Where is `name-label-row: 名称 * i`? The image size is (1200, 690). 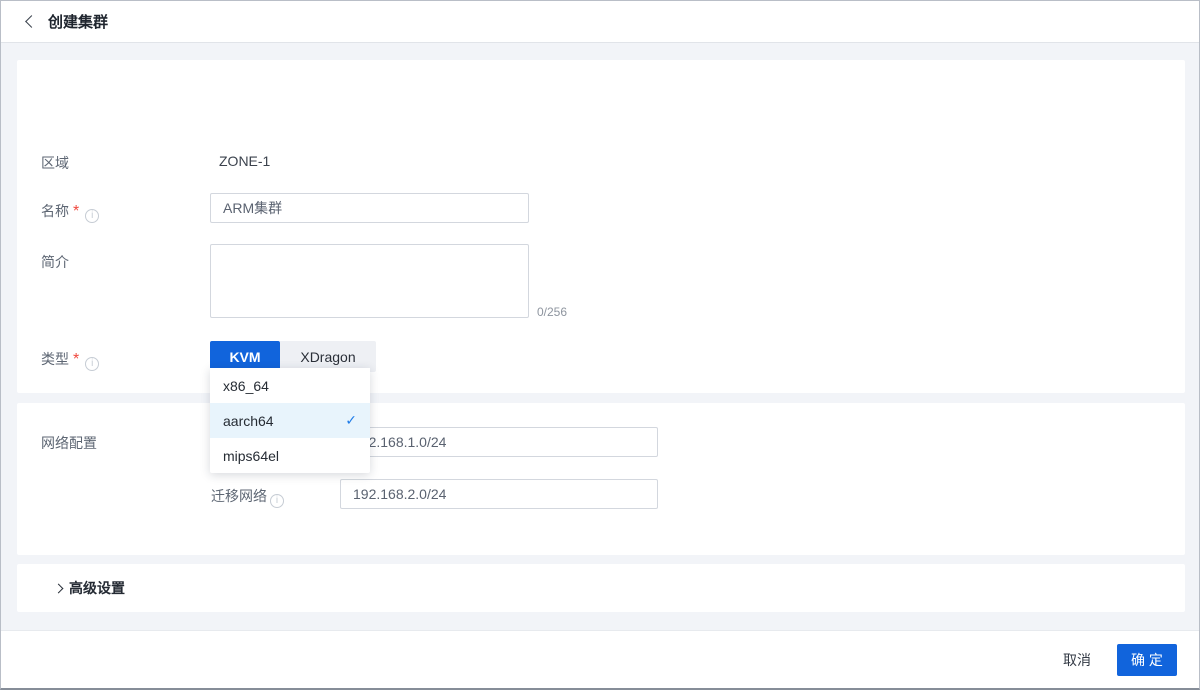 name-label-row: 名称 * i is located at coordinates (70, 212).